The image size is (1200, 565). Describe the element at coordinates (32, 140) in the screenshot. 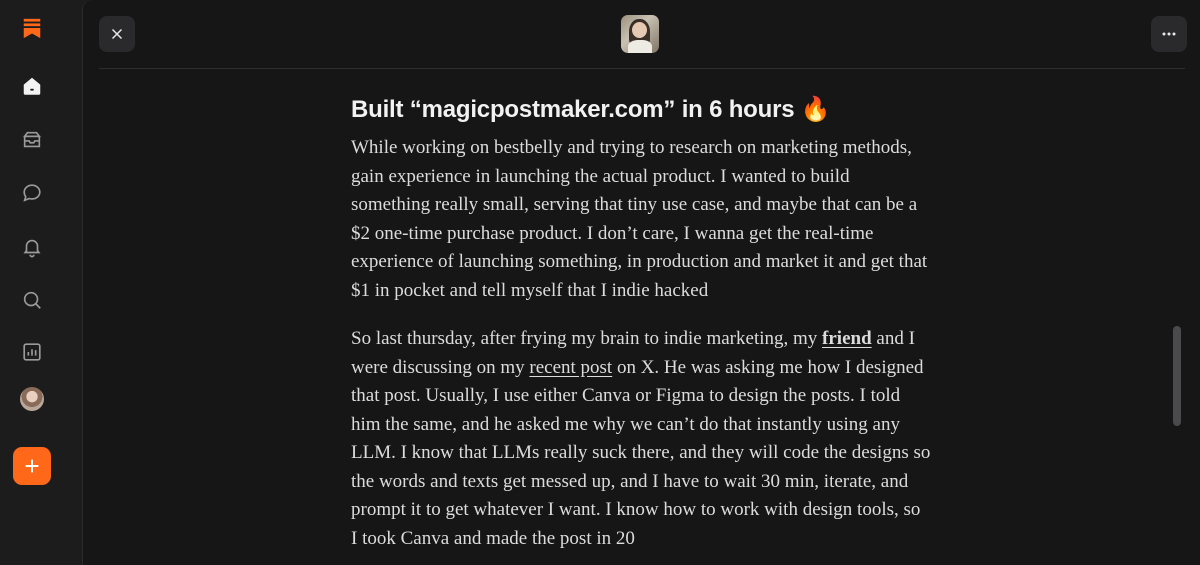

I see `inbox-icon` at that location.